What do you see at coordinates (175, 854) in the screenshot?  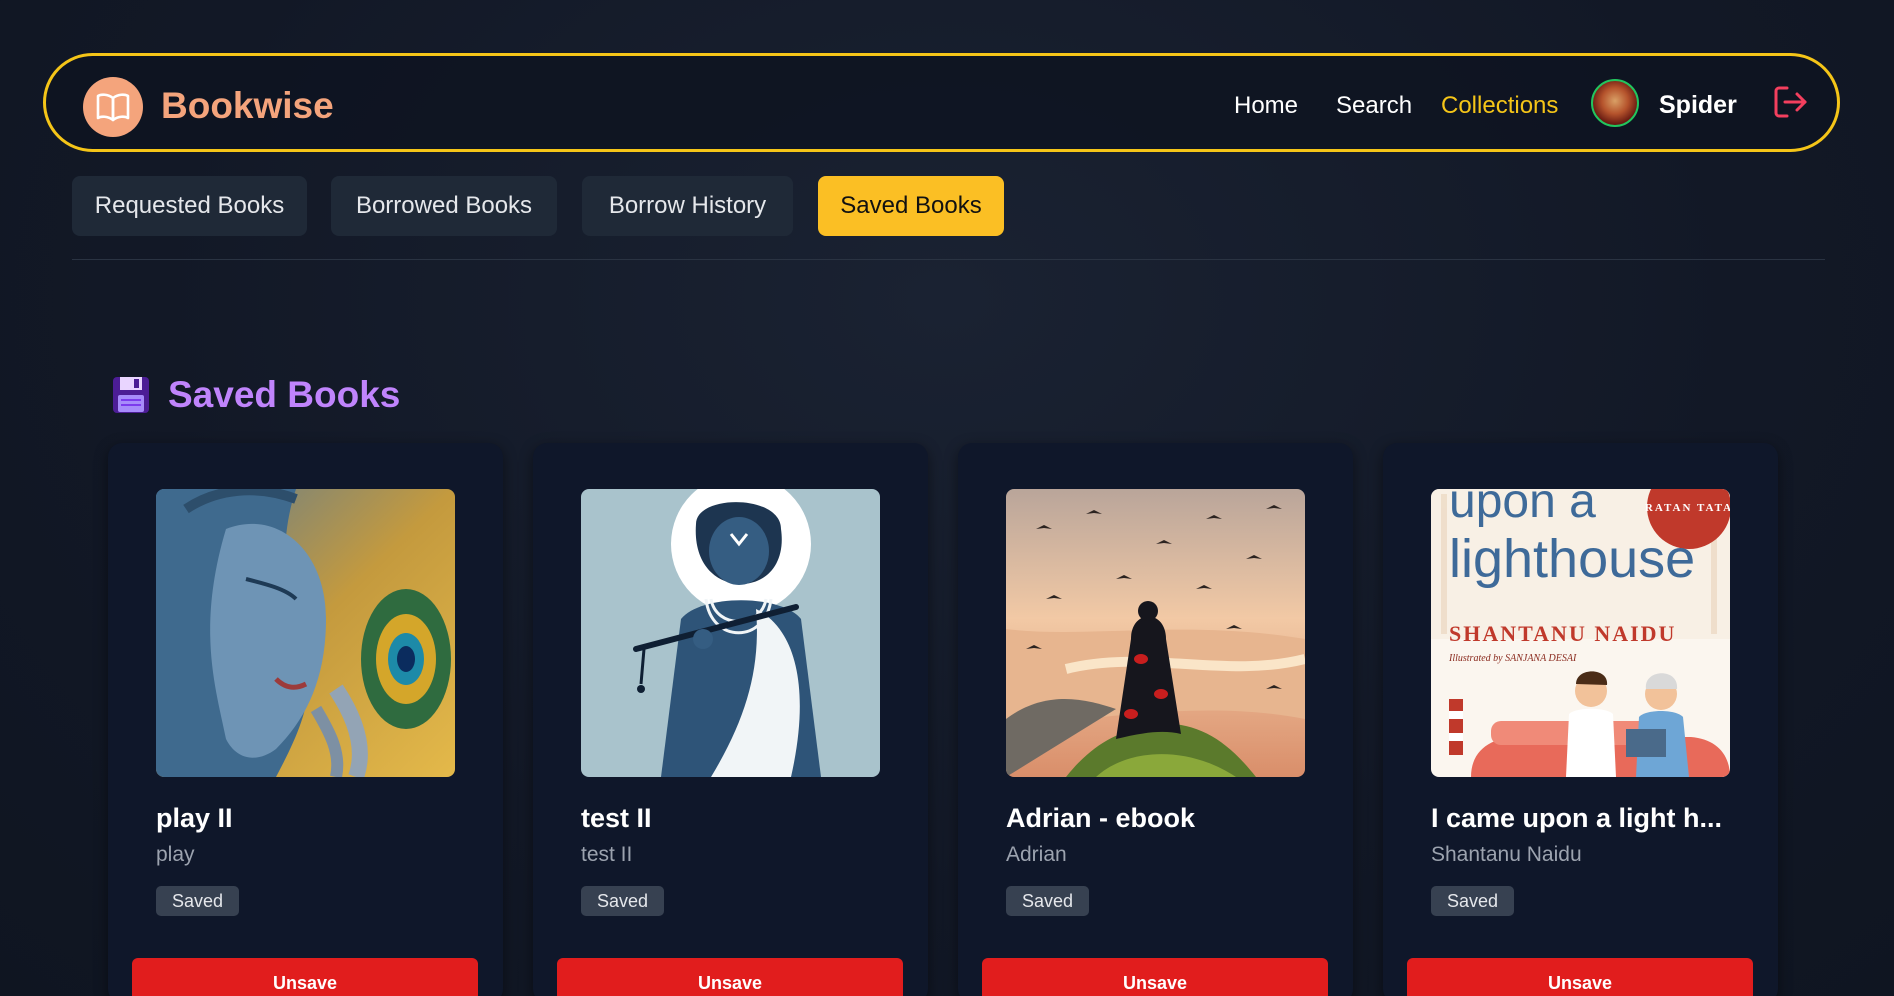 I see `book-author: play` at bounding box center [175, 854].